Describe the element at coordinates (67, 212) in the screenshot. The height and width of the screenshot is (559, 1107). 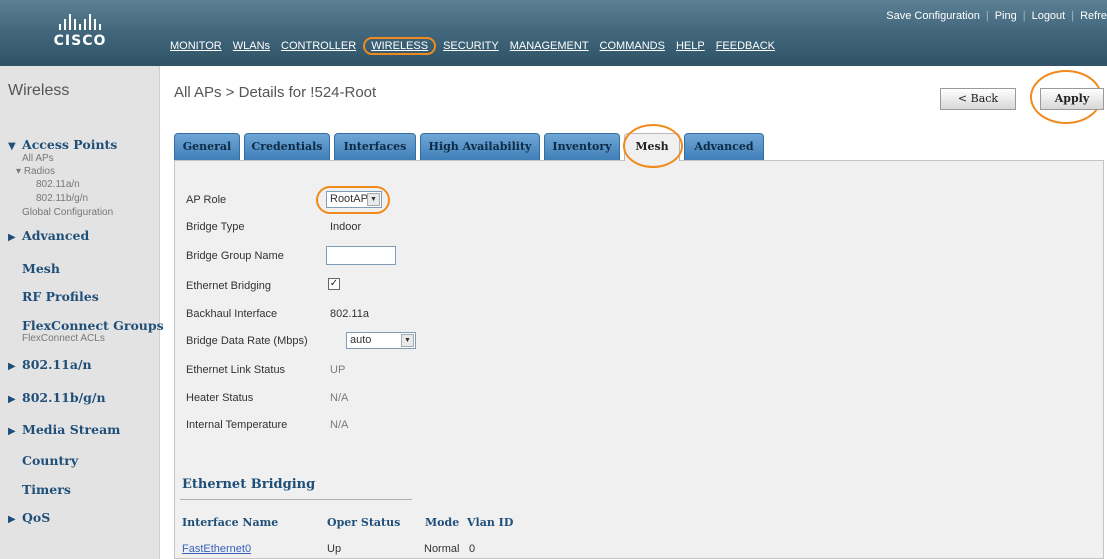
I see `sidebar-item-global-configuration: Global Configuration` at that location.